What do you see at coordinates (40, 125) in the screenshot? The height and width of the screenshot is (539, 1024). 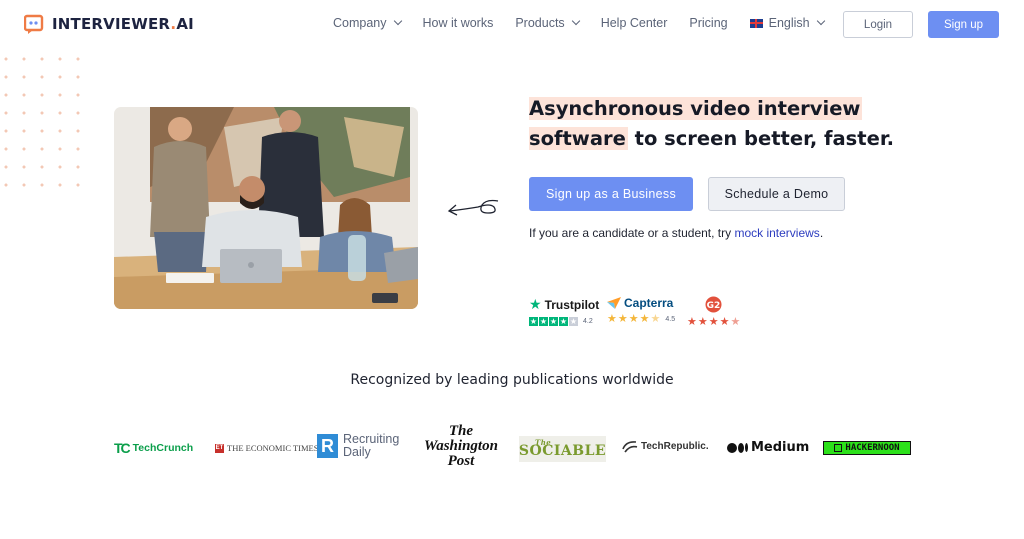 I see `decorative-dot-pattern` at bounding box center [40, 125].